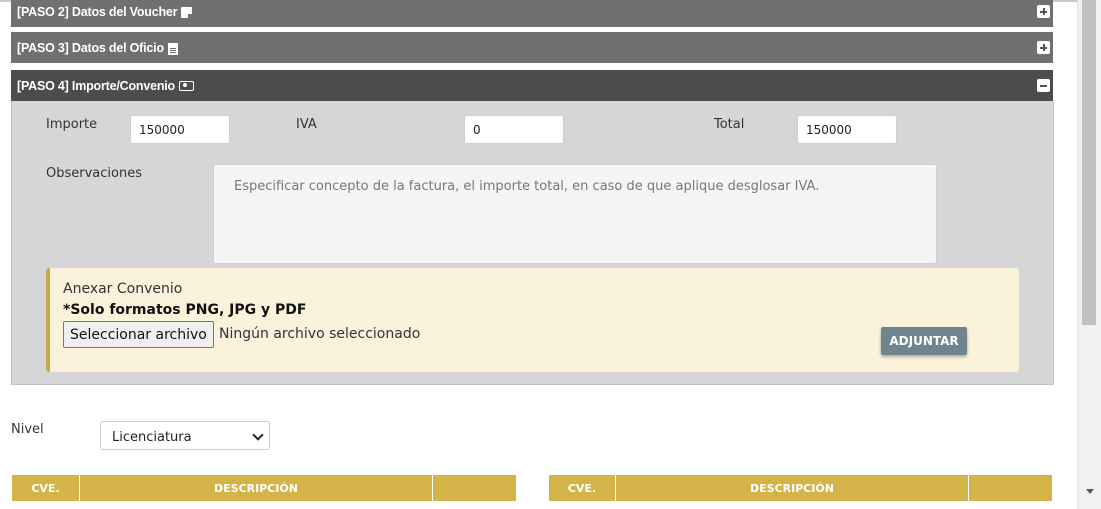 Image resolution: width=1101 pixels, height=509 pixels. What do you see at coordinates (532, 13) in the screenshot?
I see `panel-paso2-header: [PASO 2] Datos del Voucher` at bounding box center [532, 13].